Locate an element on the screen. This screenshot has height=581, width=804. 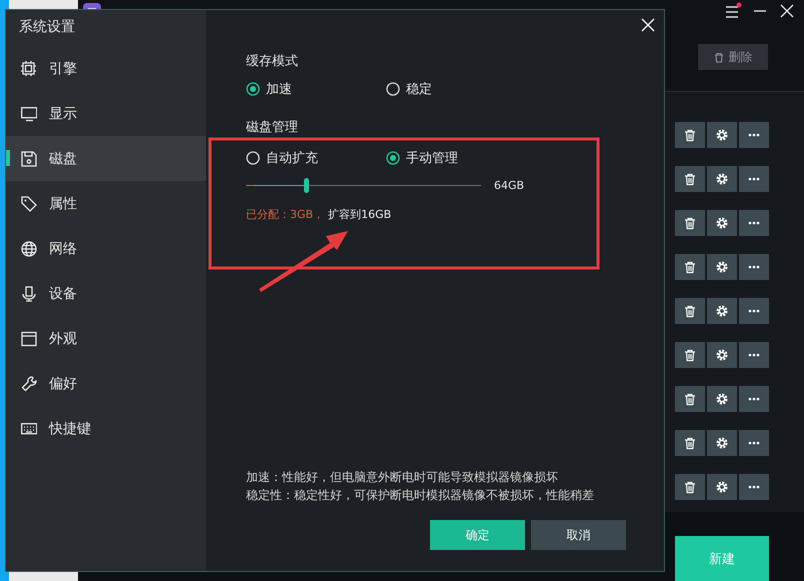
window-icon is located at coordinates (29, 338).